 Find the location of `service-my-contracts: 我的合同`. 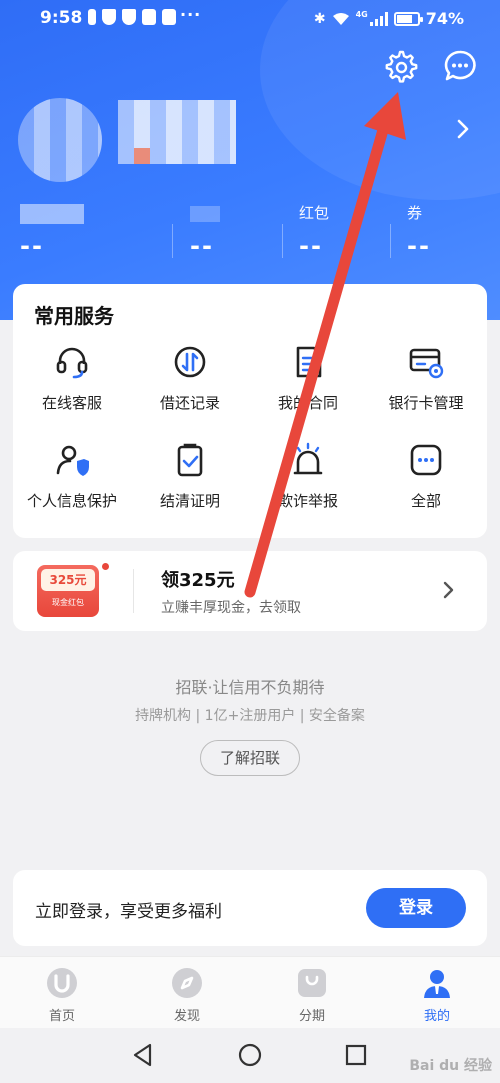

service-my-contracts: 我的合同 is located at coordinates (308, 378).